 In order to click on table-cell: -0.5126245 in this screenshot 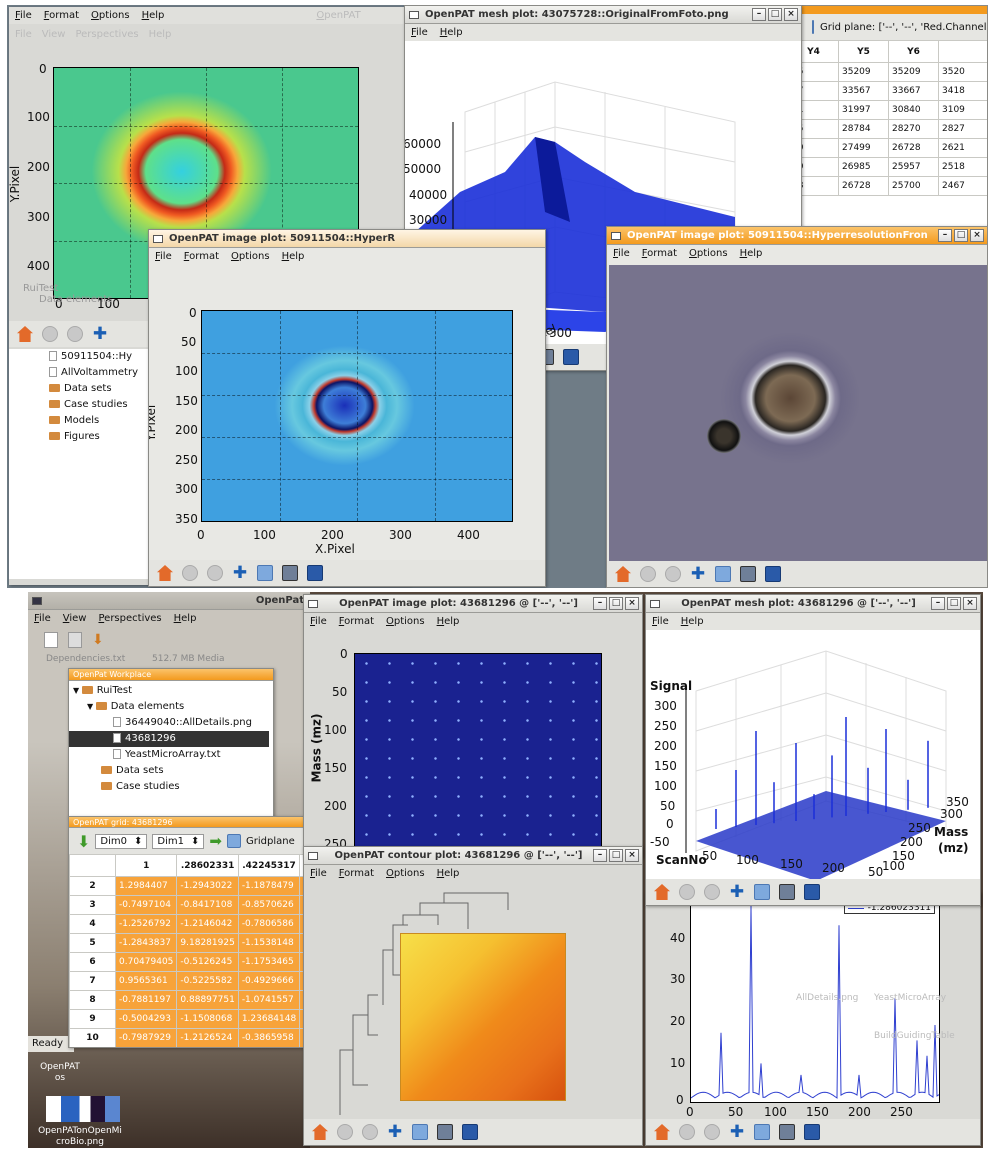, I will do `click(207, 962)`.